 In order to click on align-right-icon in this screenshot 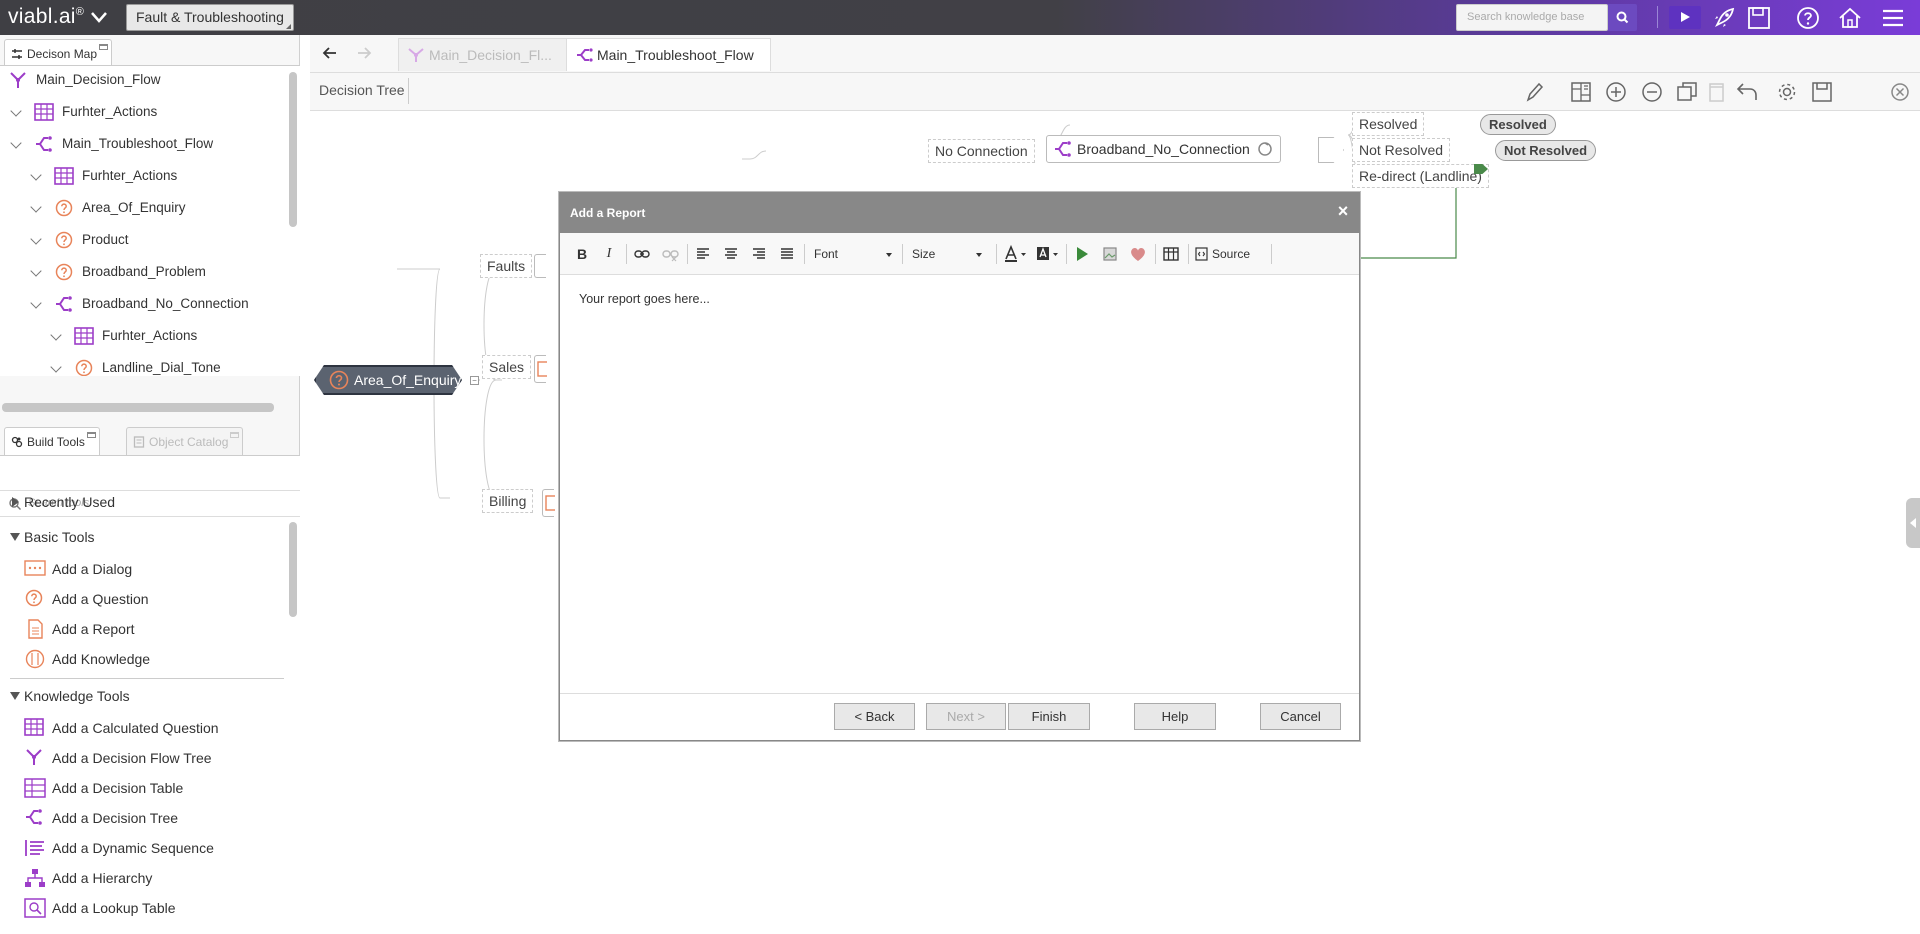, I will do `click(759, 254)`.